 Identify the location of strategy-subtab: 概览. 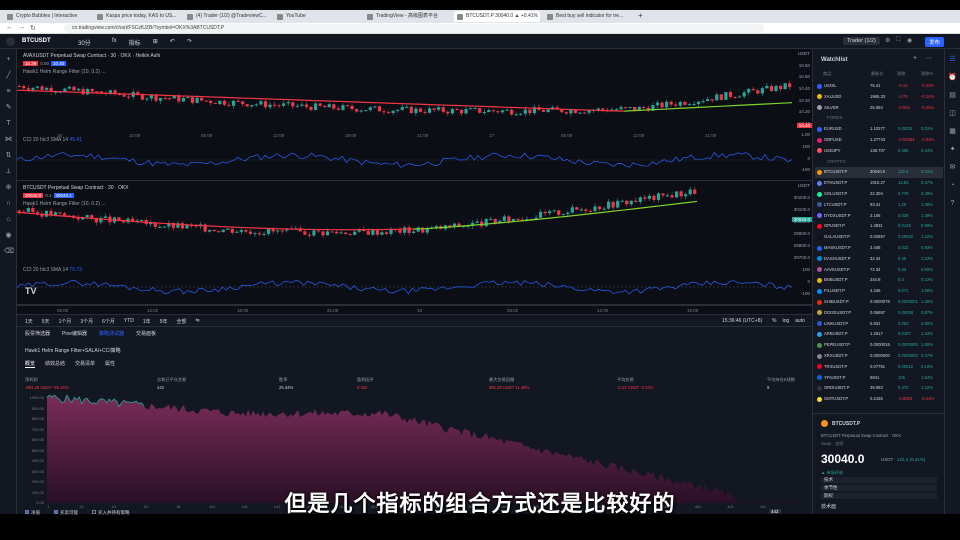
(30, 364).